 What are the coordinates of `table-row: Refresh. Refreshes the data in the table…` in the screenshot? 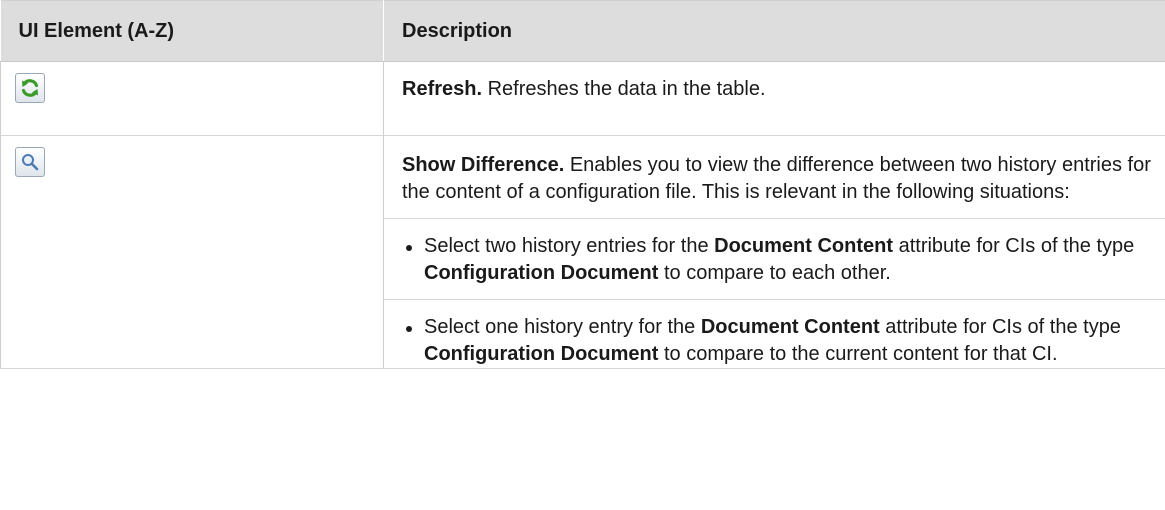 It's located at (582, 98).